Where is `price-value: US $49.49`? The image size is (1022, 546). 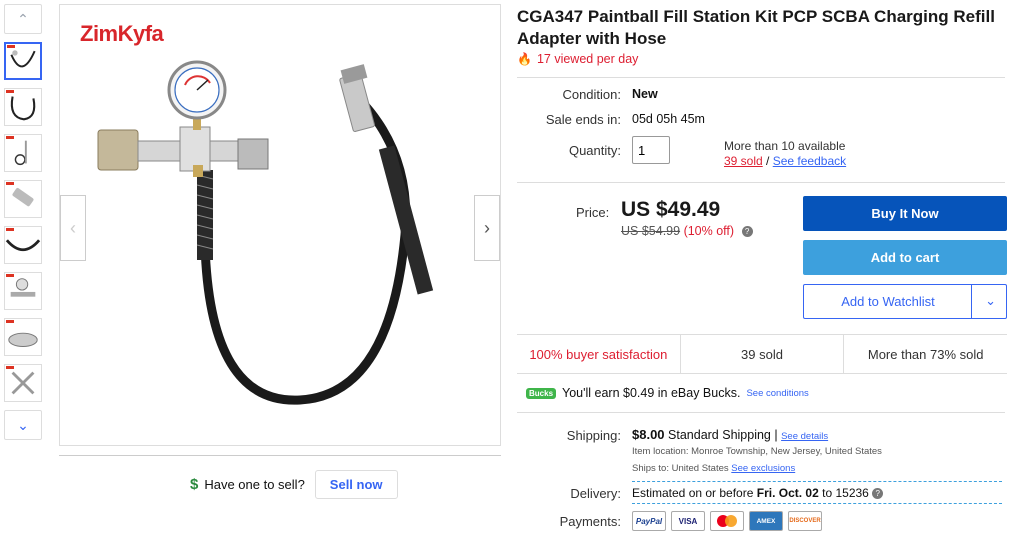
price-value: US $49.49 is located at coordinates (671, 209).